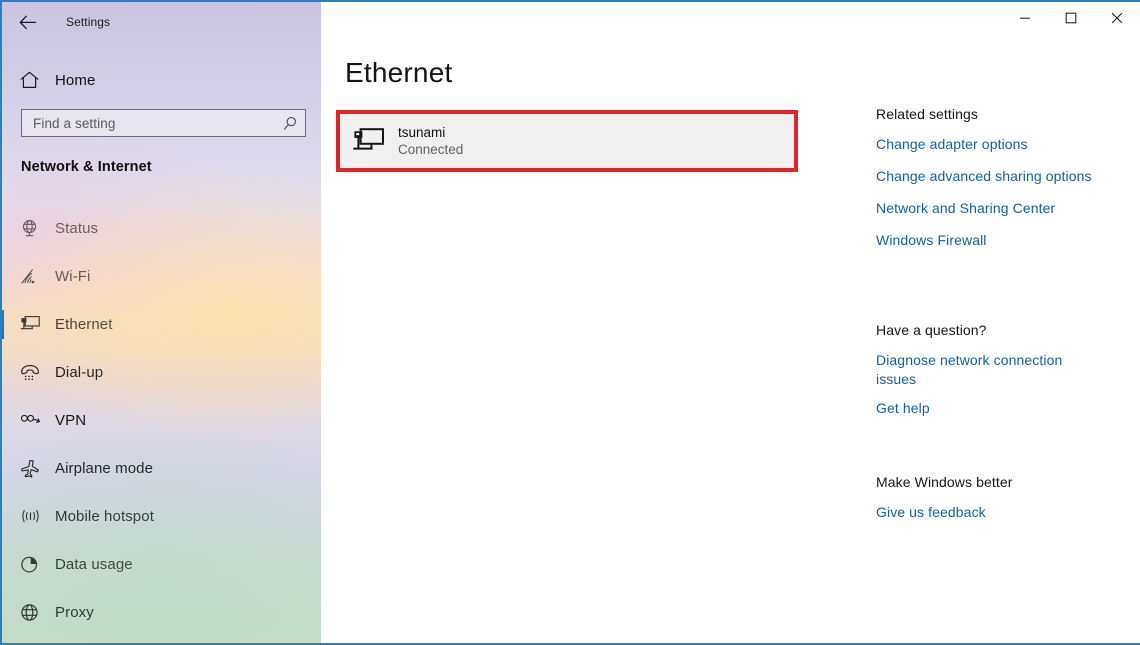 The height and width of the screenshot is (645, 1140). What do you see at coordinates (86, 167) in the screenshot?
I see `sidebar-section-title: Network & Internet` at bounding box center [86, 167].